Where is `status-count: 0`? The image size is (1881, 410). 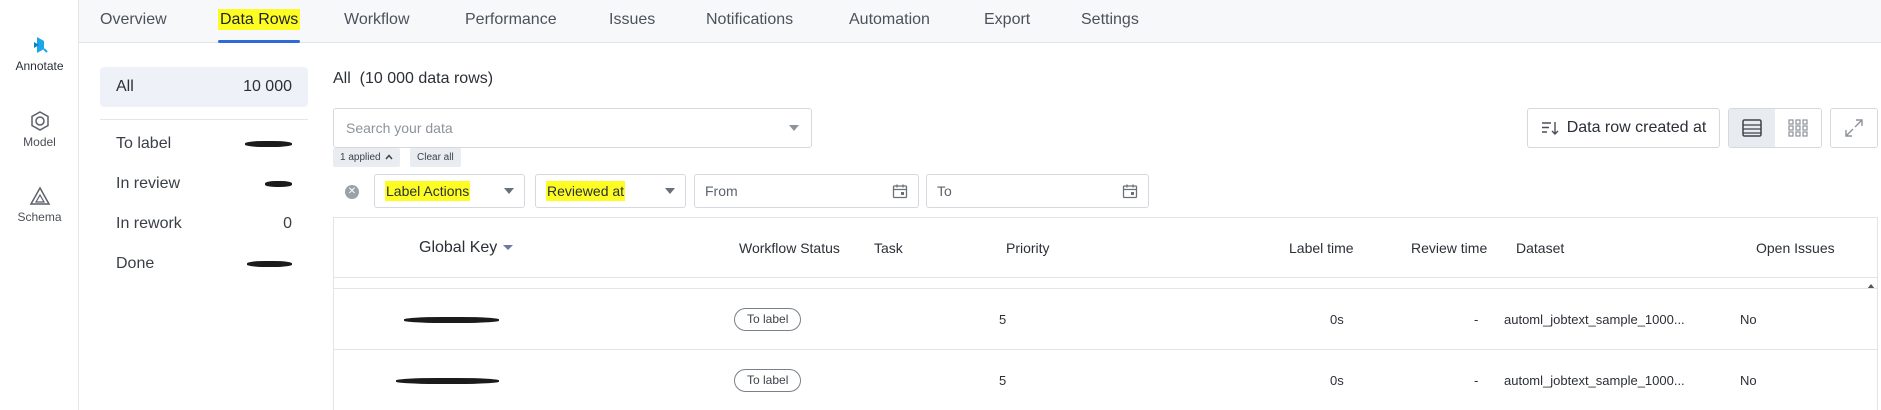 status-count: 0 is located at coordinates (287, 223).